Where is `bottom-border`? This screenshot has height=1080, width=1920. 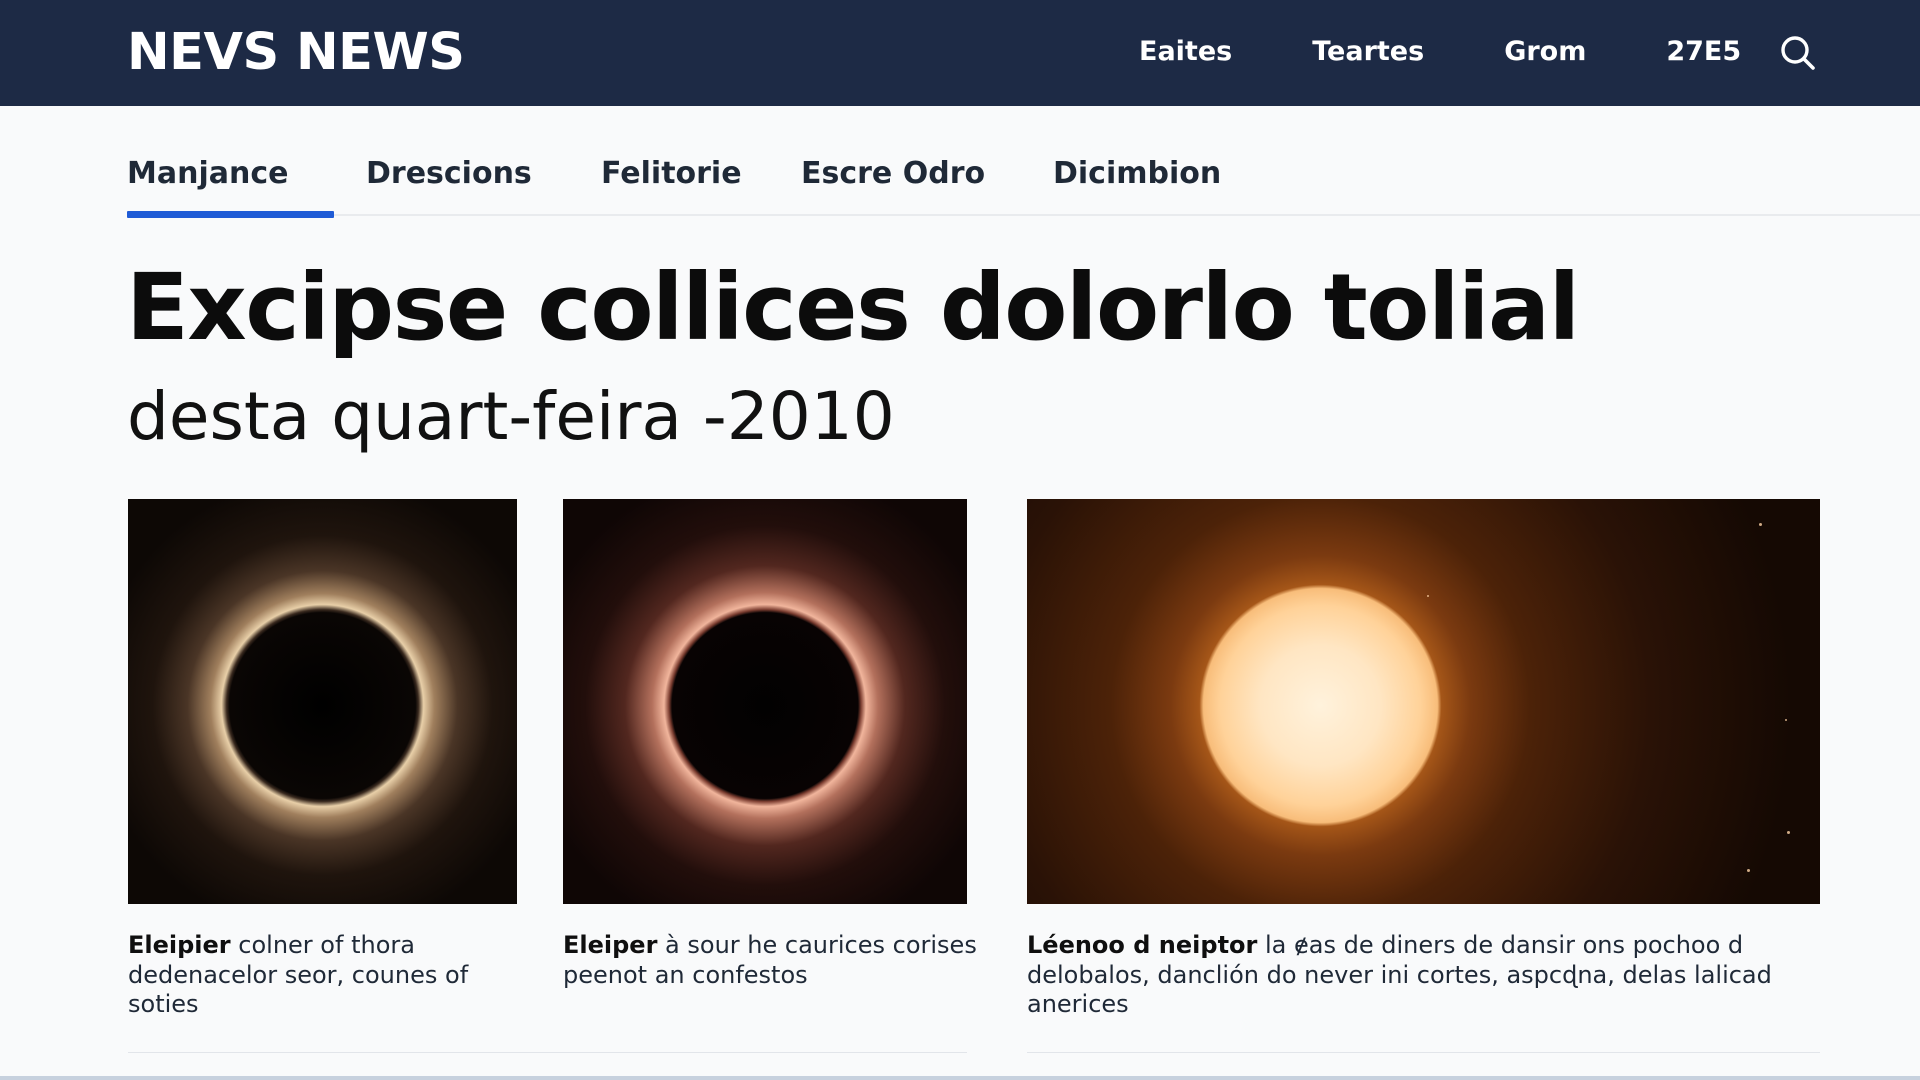 bottom-border is located at coordinates (960, 1078).